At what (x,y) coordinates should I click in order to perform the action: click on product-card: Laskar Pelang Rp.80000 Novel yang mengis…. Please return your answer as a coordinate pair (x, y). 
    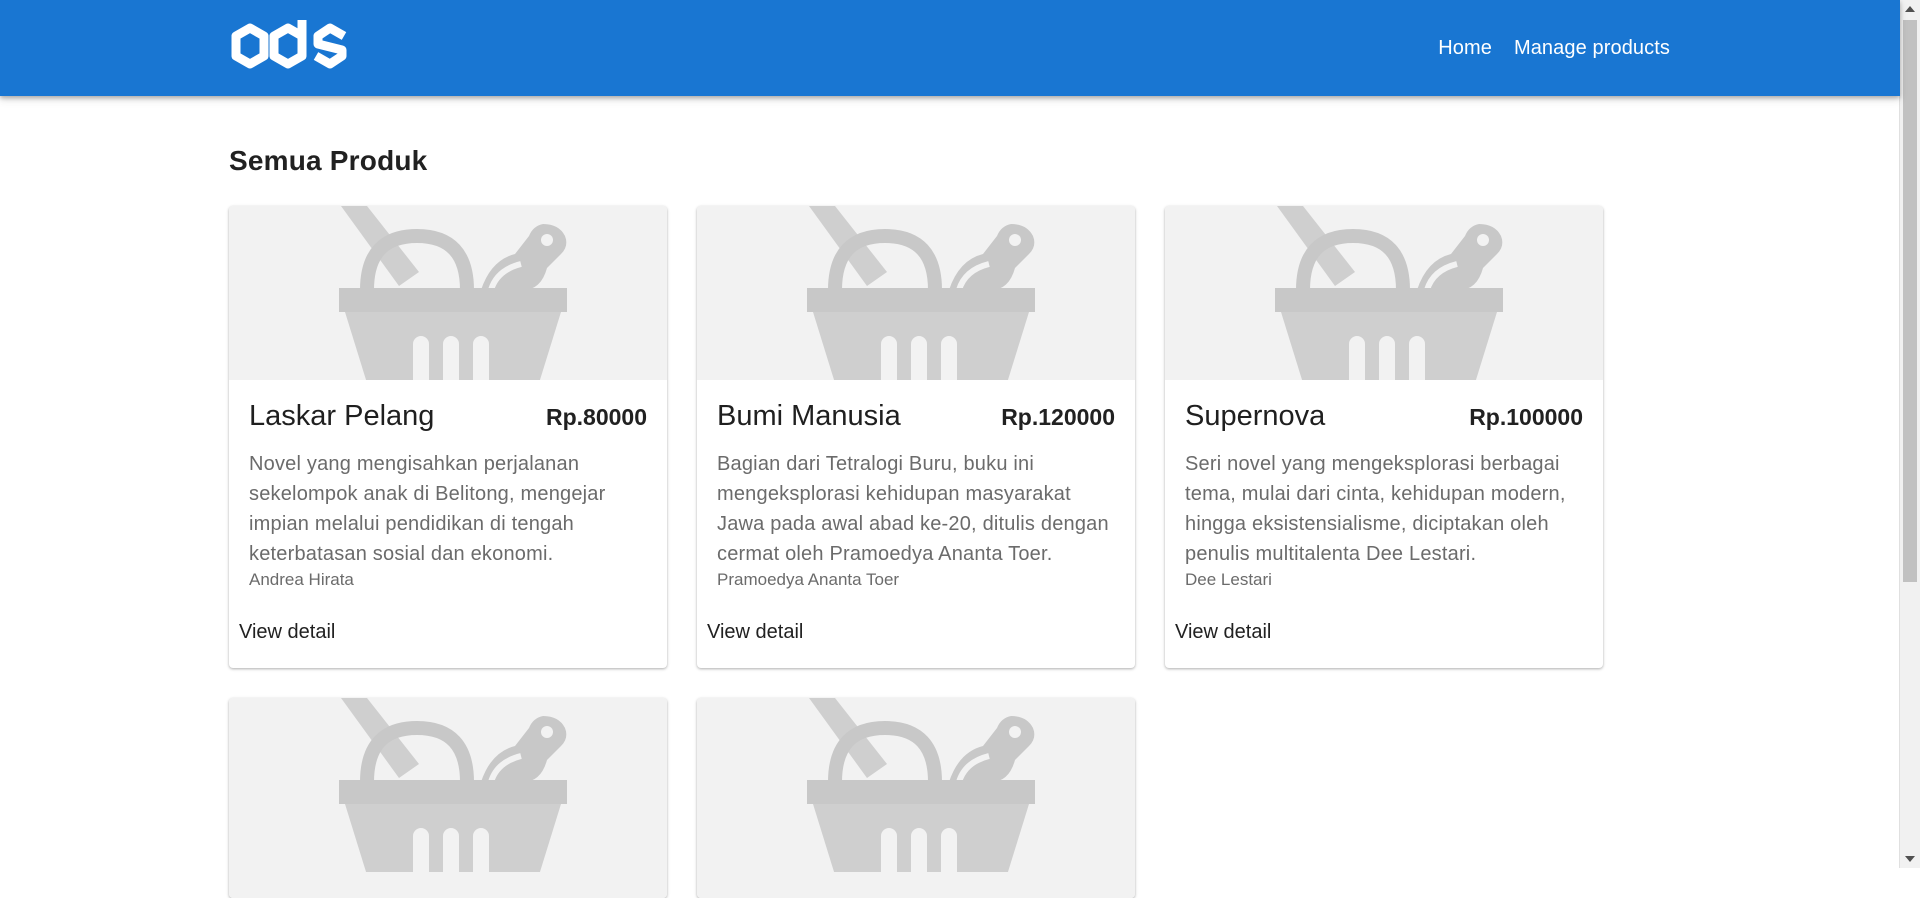
    Looking at the image, I should click on (448, 437).